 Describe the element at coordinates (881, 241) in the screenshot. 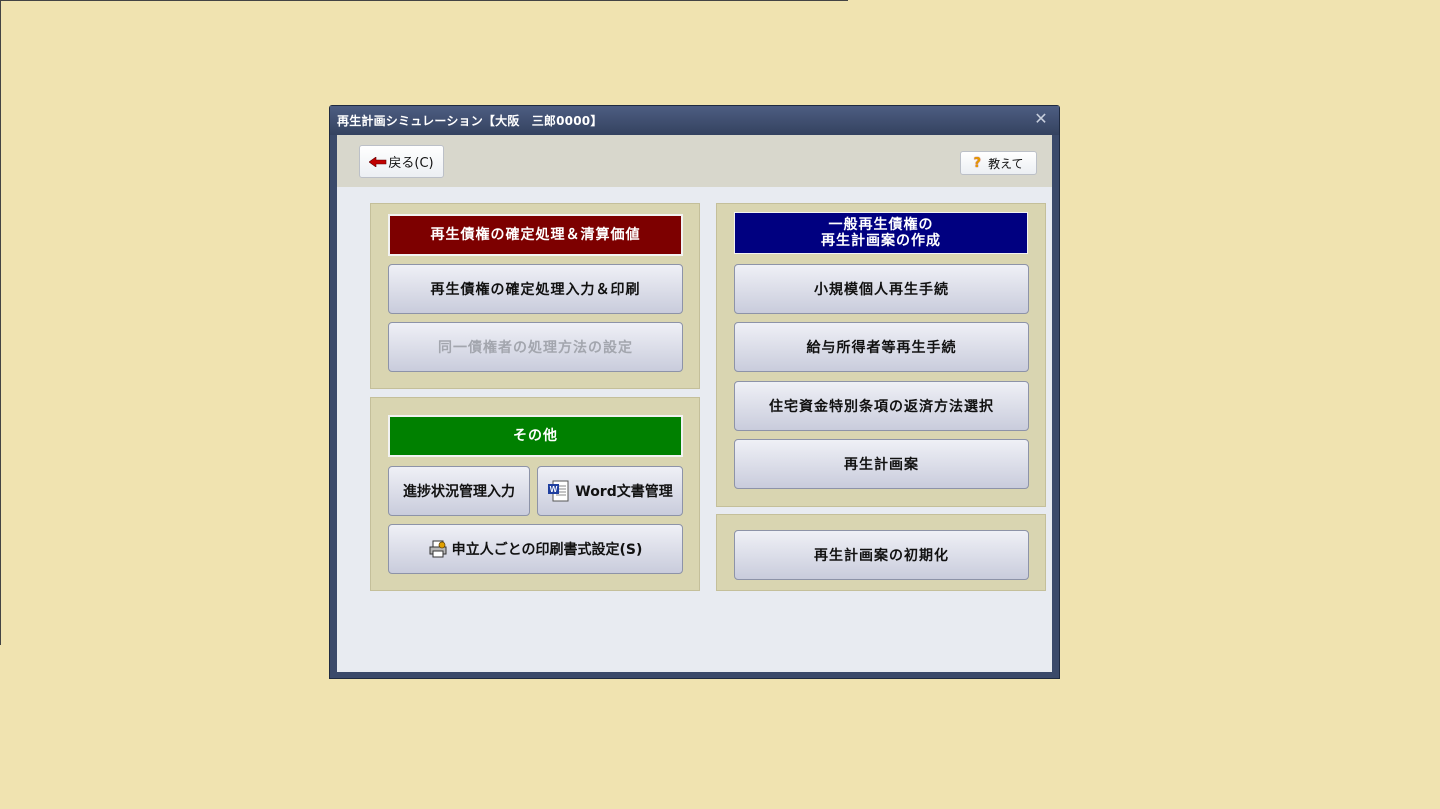

I see `plan-header-line2: 再生計画案の作成` at that location.